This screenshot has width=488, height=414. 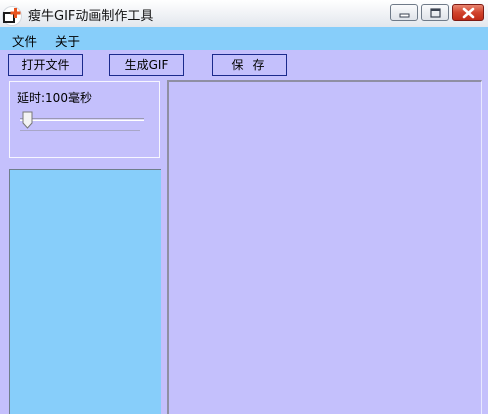 I want to click on maximize-button, so click(x=435, y=12).